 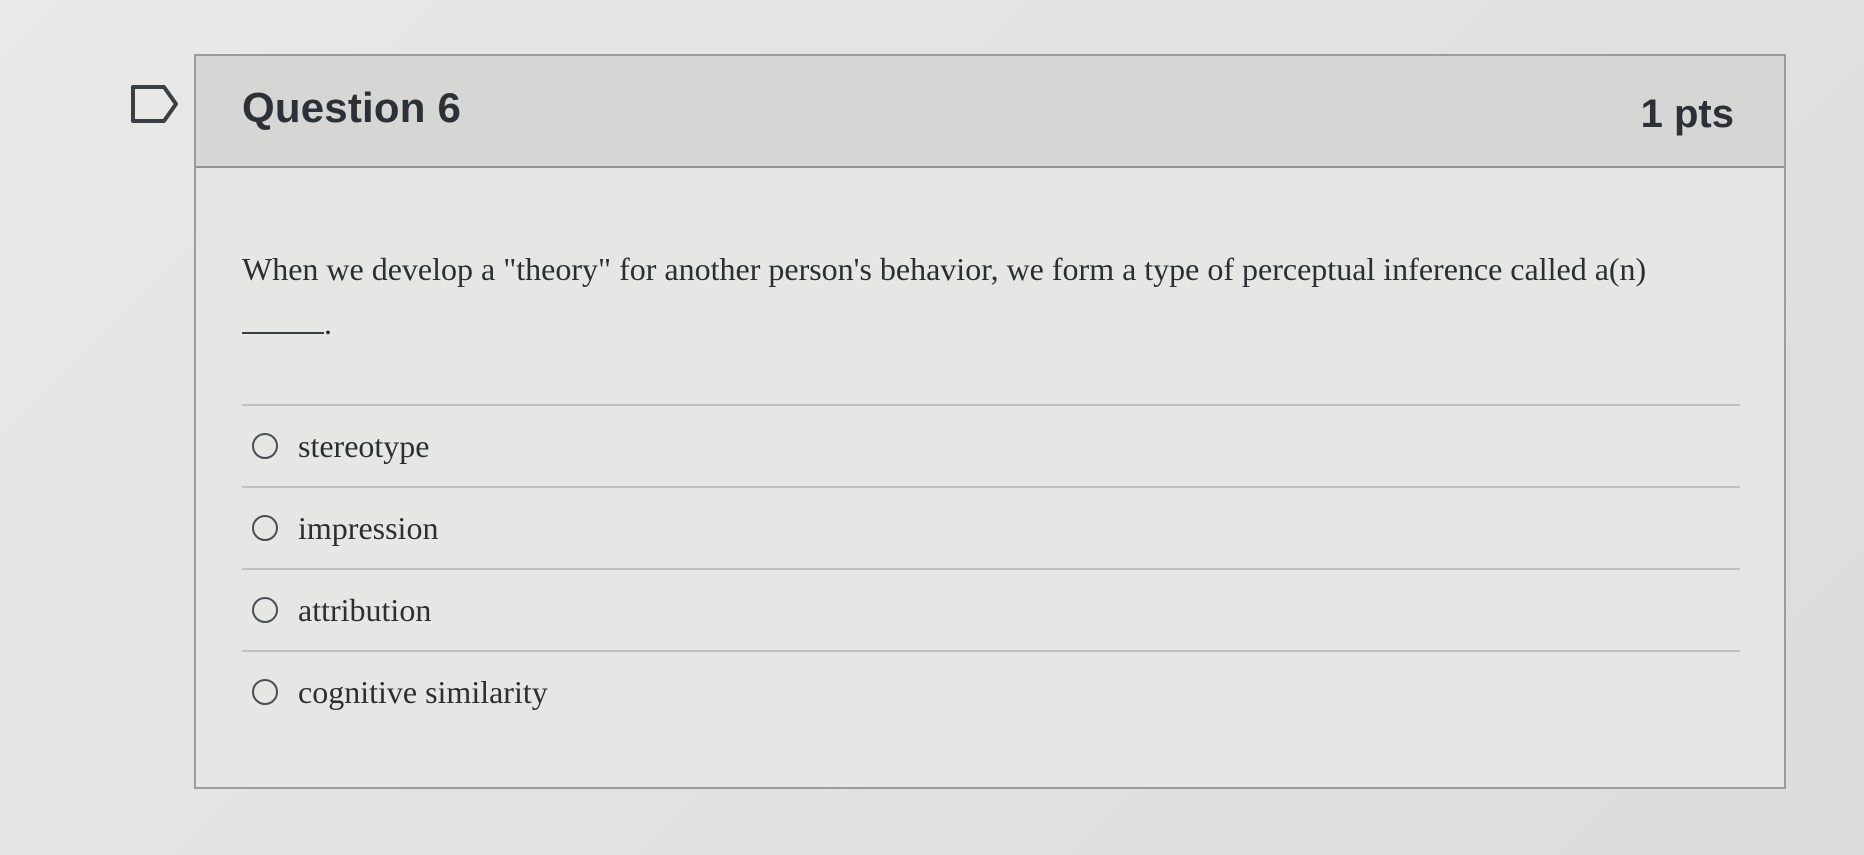 I want to click on answer-option-impression: impression, so click(x=991, y=529).